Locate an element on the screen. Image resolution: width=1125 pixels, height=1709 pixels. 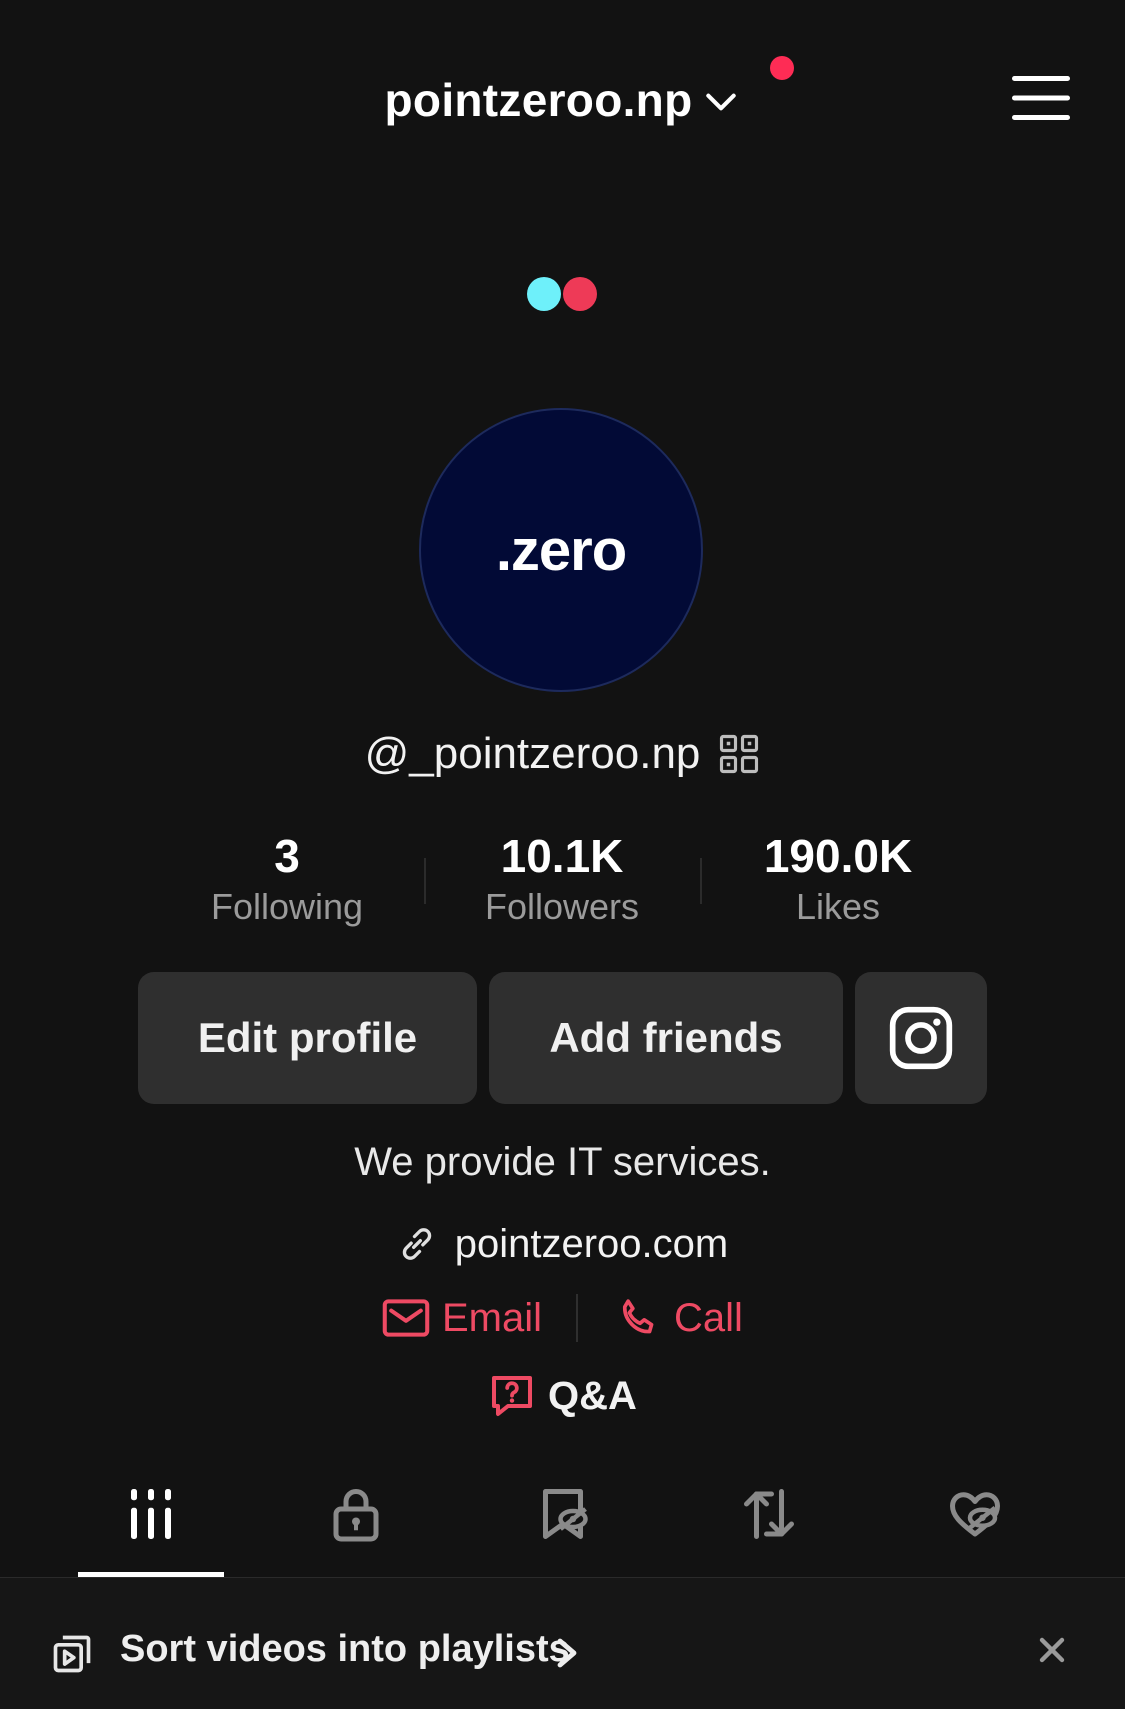
instagram-button is located at coordinates (921, 1038).